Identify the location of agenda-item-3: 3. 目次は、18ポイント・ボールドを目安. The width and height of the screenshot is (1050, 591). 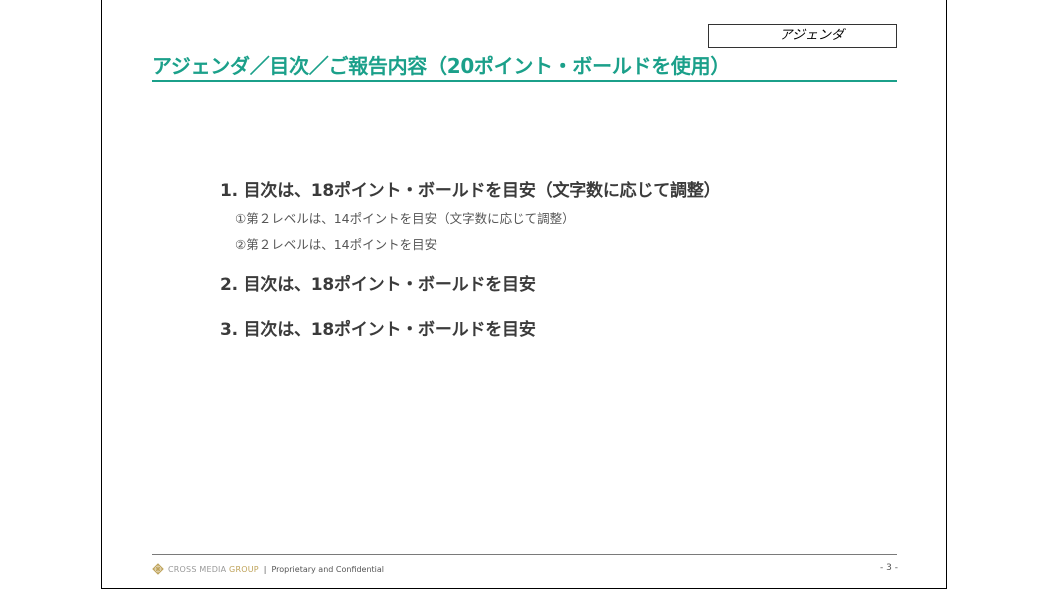
(378, 330).